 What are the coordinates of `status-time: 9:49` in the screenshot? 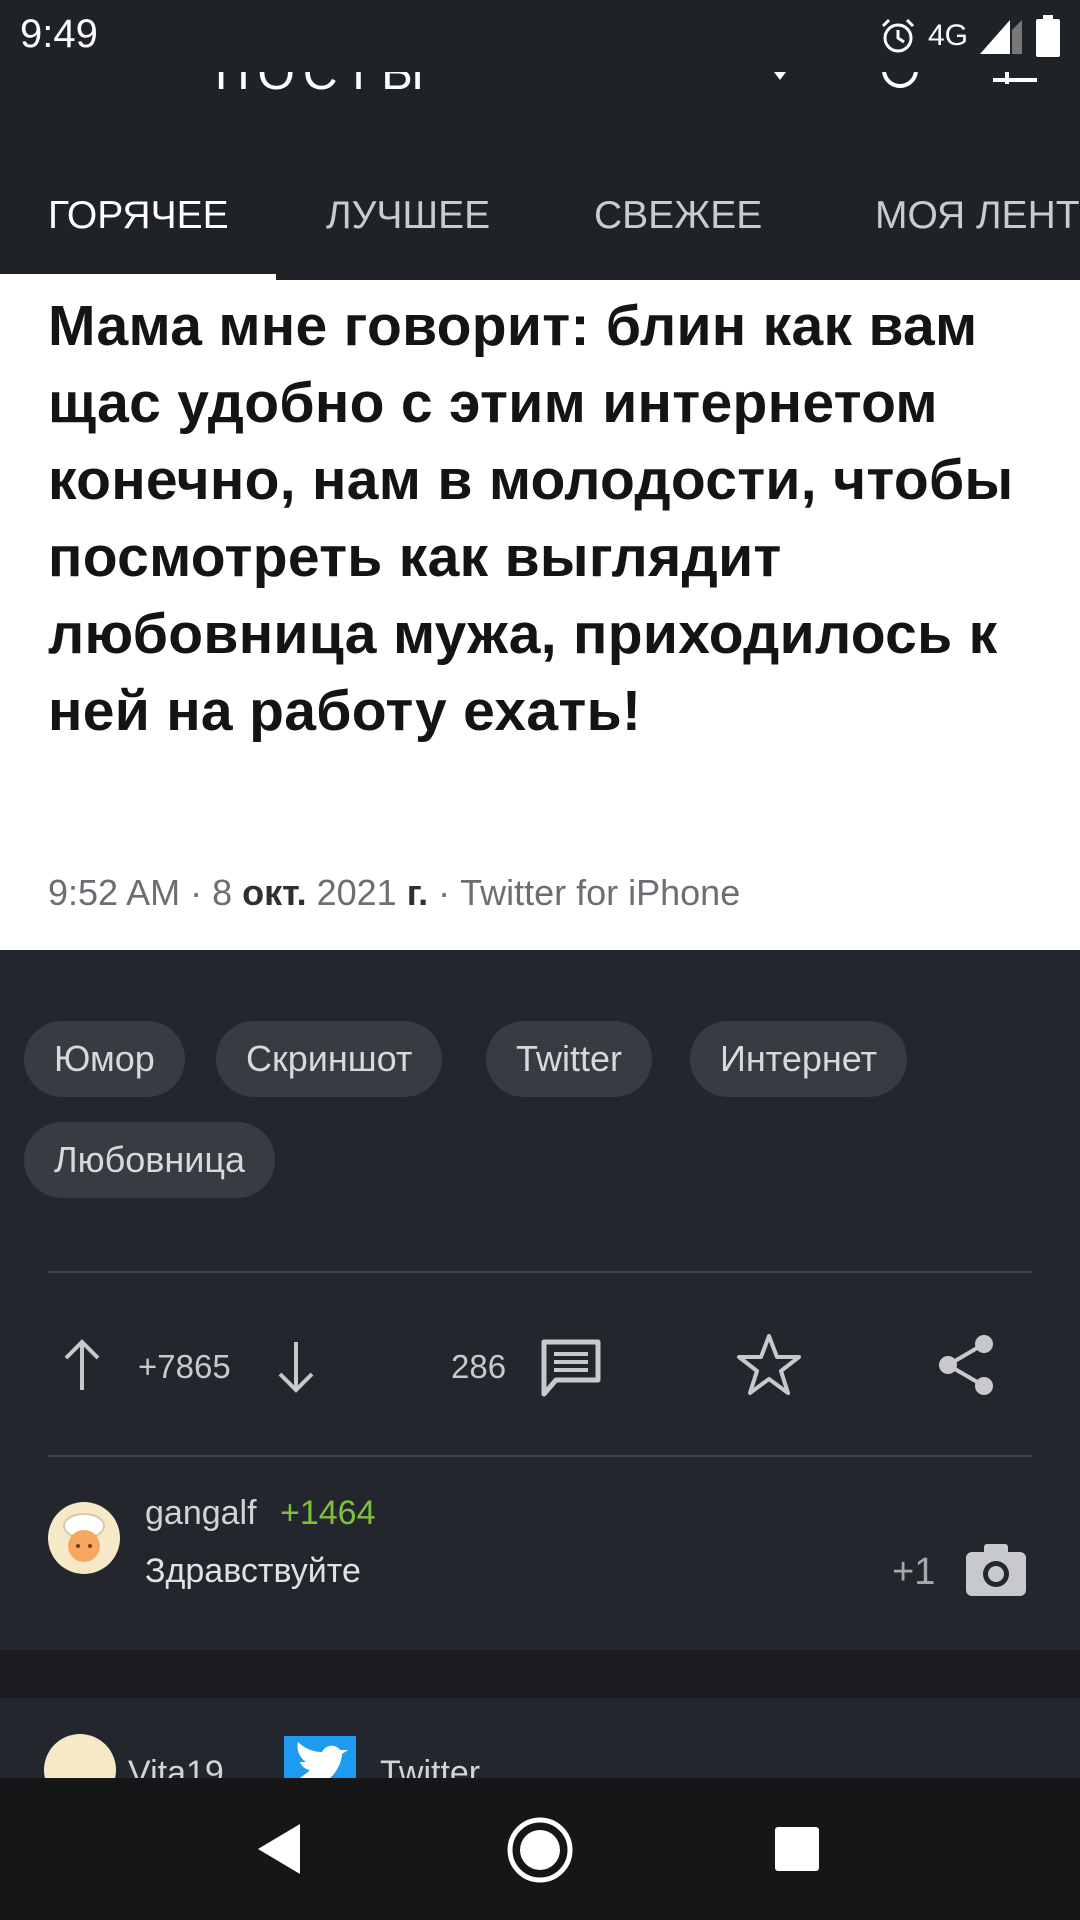 It's located at (59, 34).